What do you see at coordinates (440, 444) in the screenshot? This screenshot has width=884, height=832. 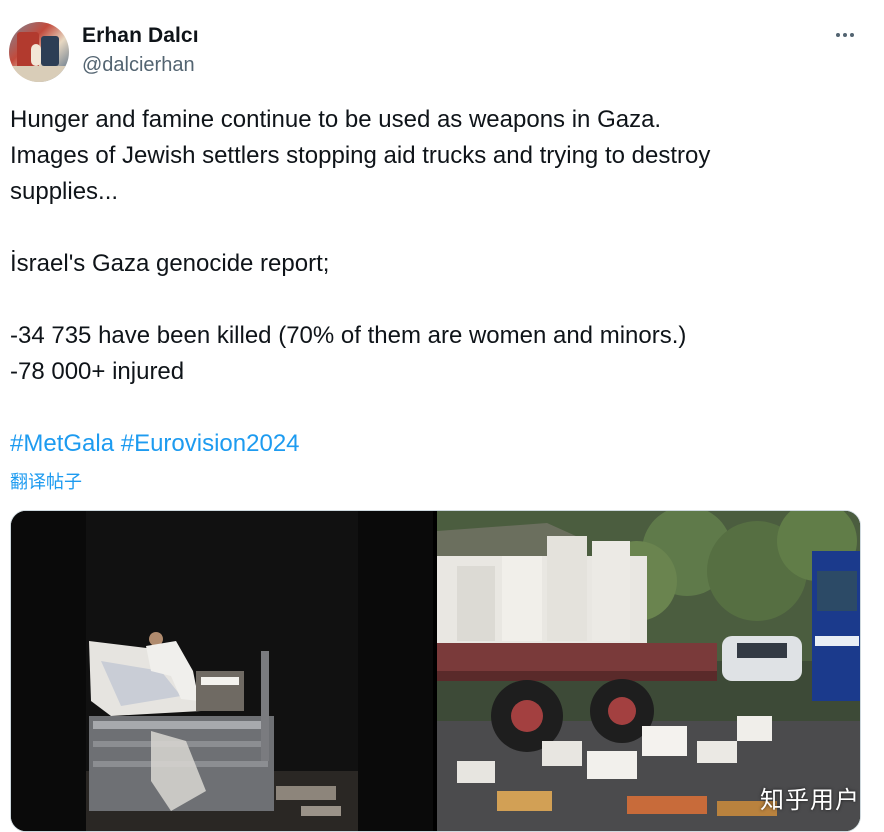 I see `hashtags: #MetGala #Eurovision2024` at bounding box center [440, 444].